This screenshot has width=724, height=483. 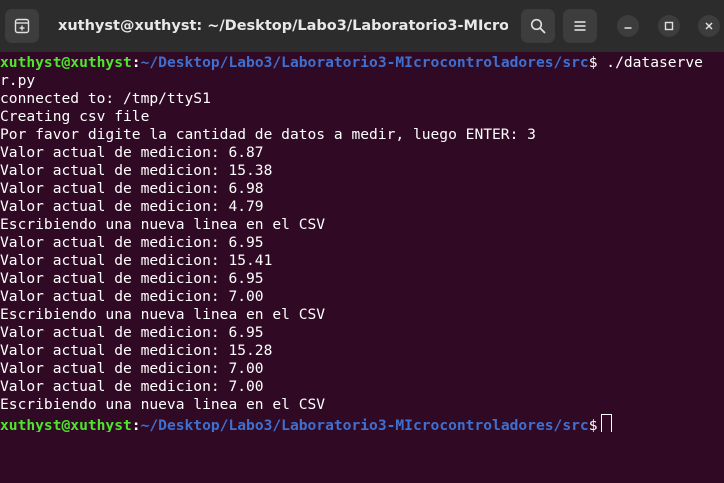 What do you see at coordinates (136, 170) in the screenshot?
I see `output-line: Valor actual de medicion: 15.38` at bounding box center [136, 170].